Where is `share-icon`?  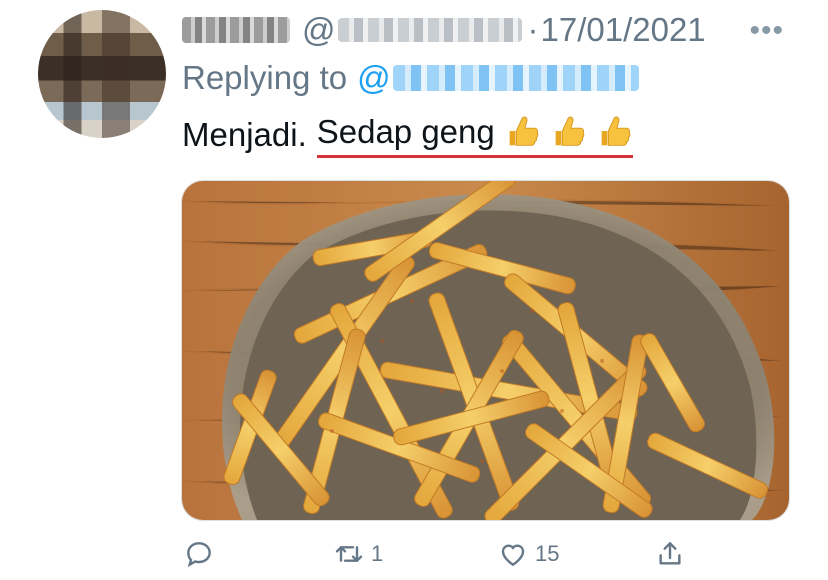
share-icon is located at coordinates (670, 553).